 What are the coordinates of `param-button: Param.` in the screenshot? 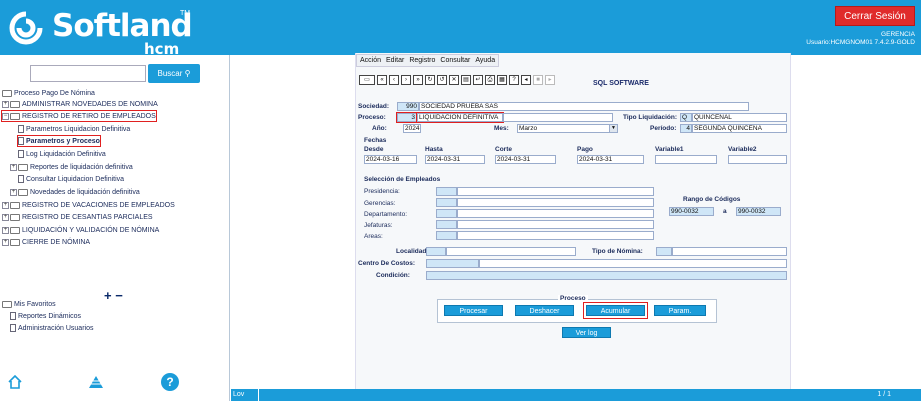 It's located at (680, 310).